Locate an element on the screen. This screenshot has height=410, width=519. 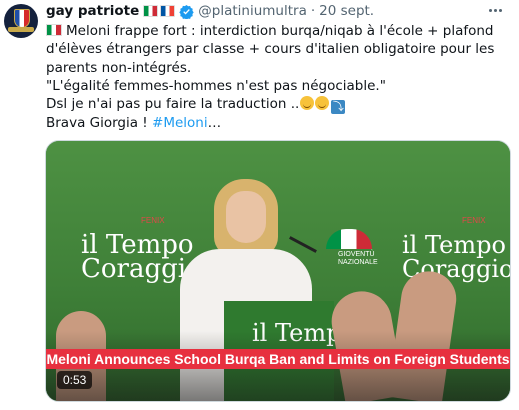
tweet-header: gay patriote @platiniumultra · 20 sept. is located at coordinates (277, 11).